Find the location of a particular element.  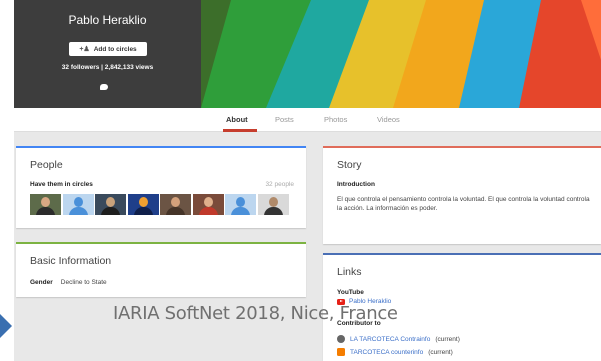

basic-info-title: Basic Information is located at coordinates (71, 261).